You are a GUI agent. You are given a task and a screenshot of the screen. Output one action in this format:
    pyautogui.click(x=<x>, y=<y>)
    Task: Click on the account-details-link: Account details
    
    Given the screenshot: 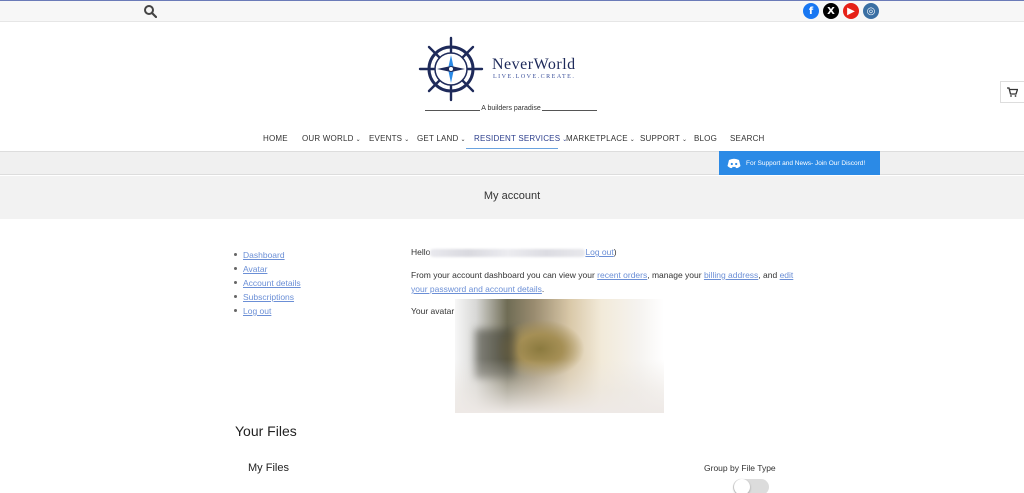 What is the action you would take?
    pyautogui.click(x=272, y=283)
    